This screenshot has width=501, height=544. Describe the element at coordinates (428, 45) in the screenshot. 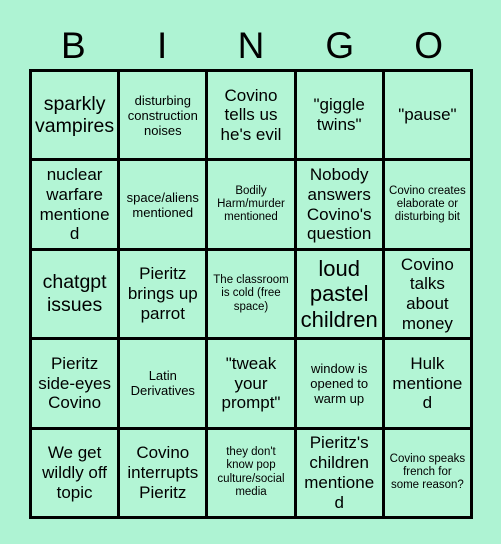

I see `bingo-header-letter-o: O` at that location.